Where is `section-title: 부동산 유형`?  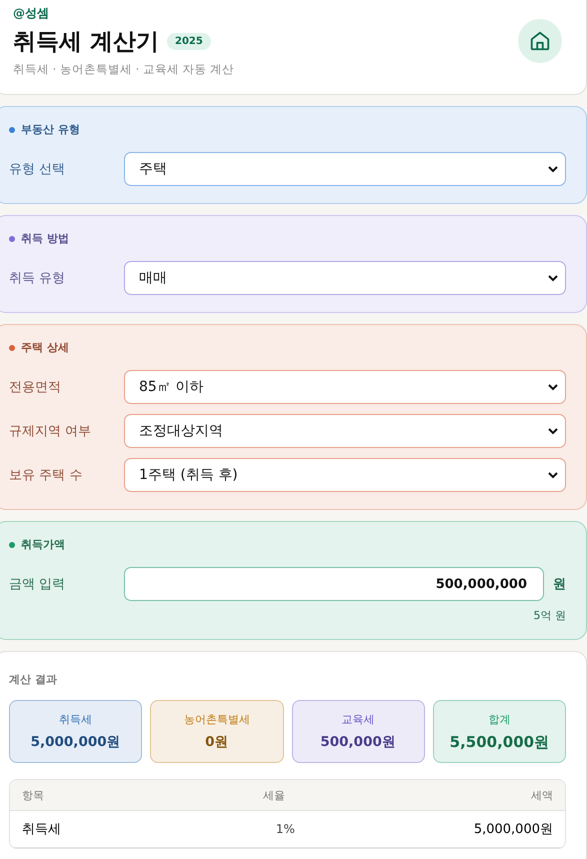 section-title: 부동산 유형 is located at coordinates (50, 129).